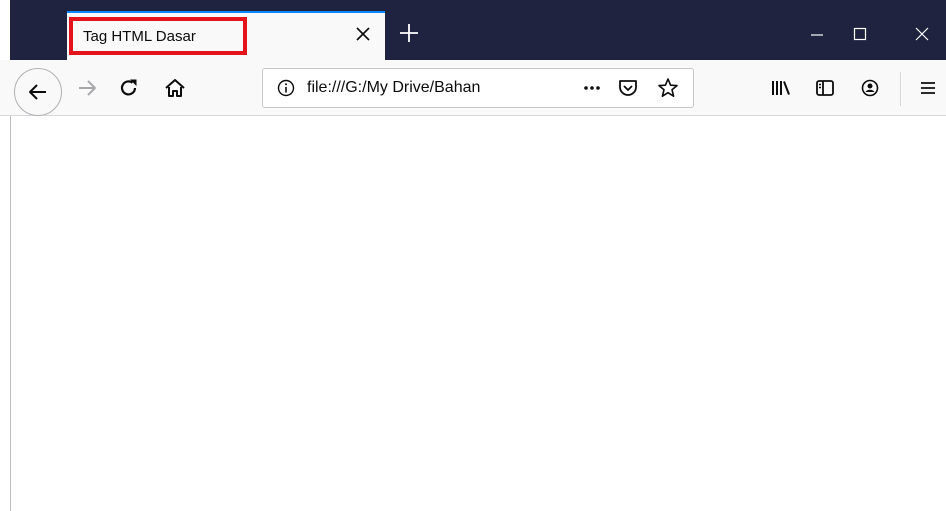 This screenshot has width=946, height=511. Describe the element at coordinates (87, 88) in the screenshot. I see `arrow-right-icon` at that location.